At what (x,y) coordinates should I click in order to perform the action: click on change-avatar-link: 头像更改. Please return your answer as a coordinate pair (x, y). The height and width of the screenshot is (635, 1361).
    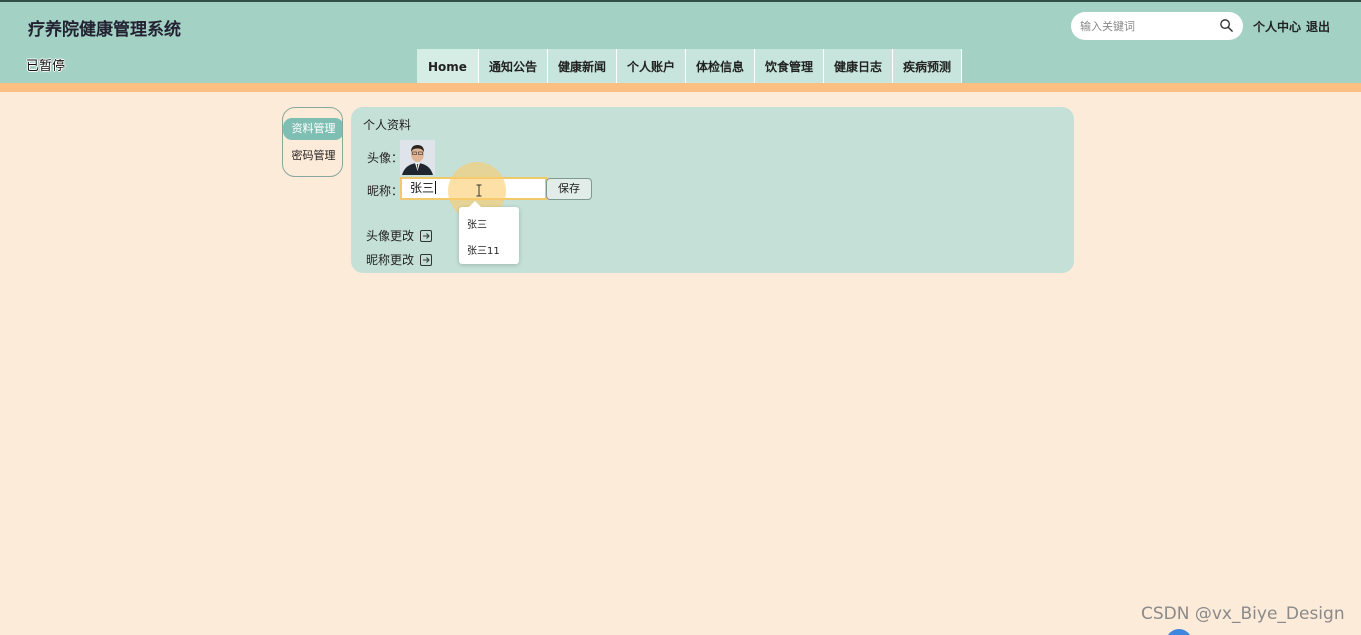
    Looking at the image, I should click on (399, 235).